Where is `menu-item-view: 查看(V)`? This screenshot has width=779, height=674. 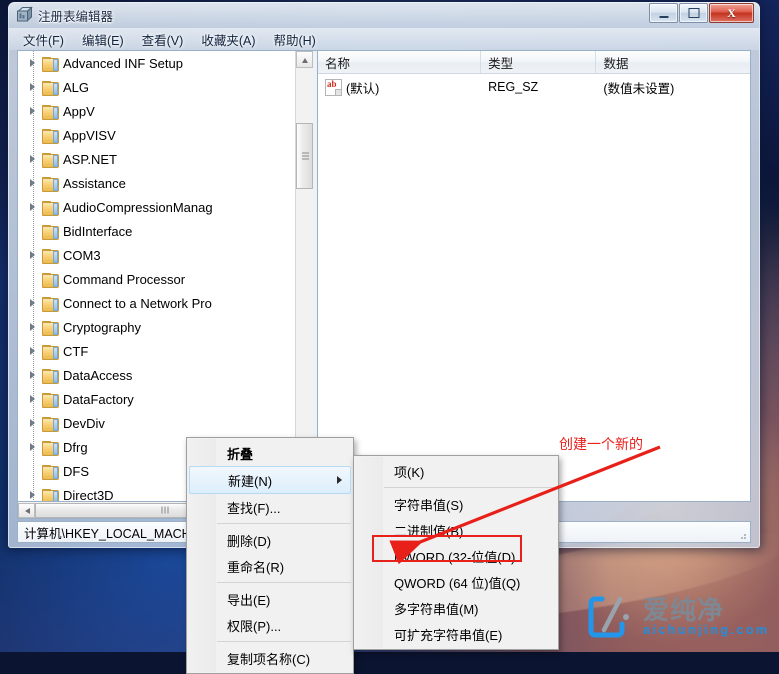 menu-item-view: 查看(V) is located at coordinates (163, 39).